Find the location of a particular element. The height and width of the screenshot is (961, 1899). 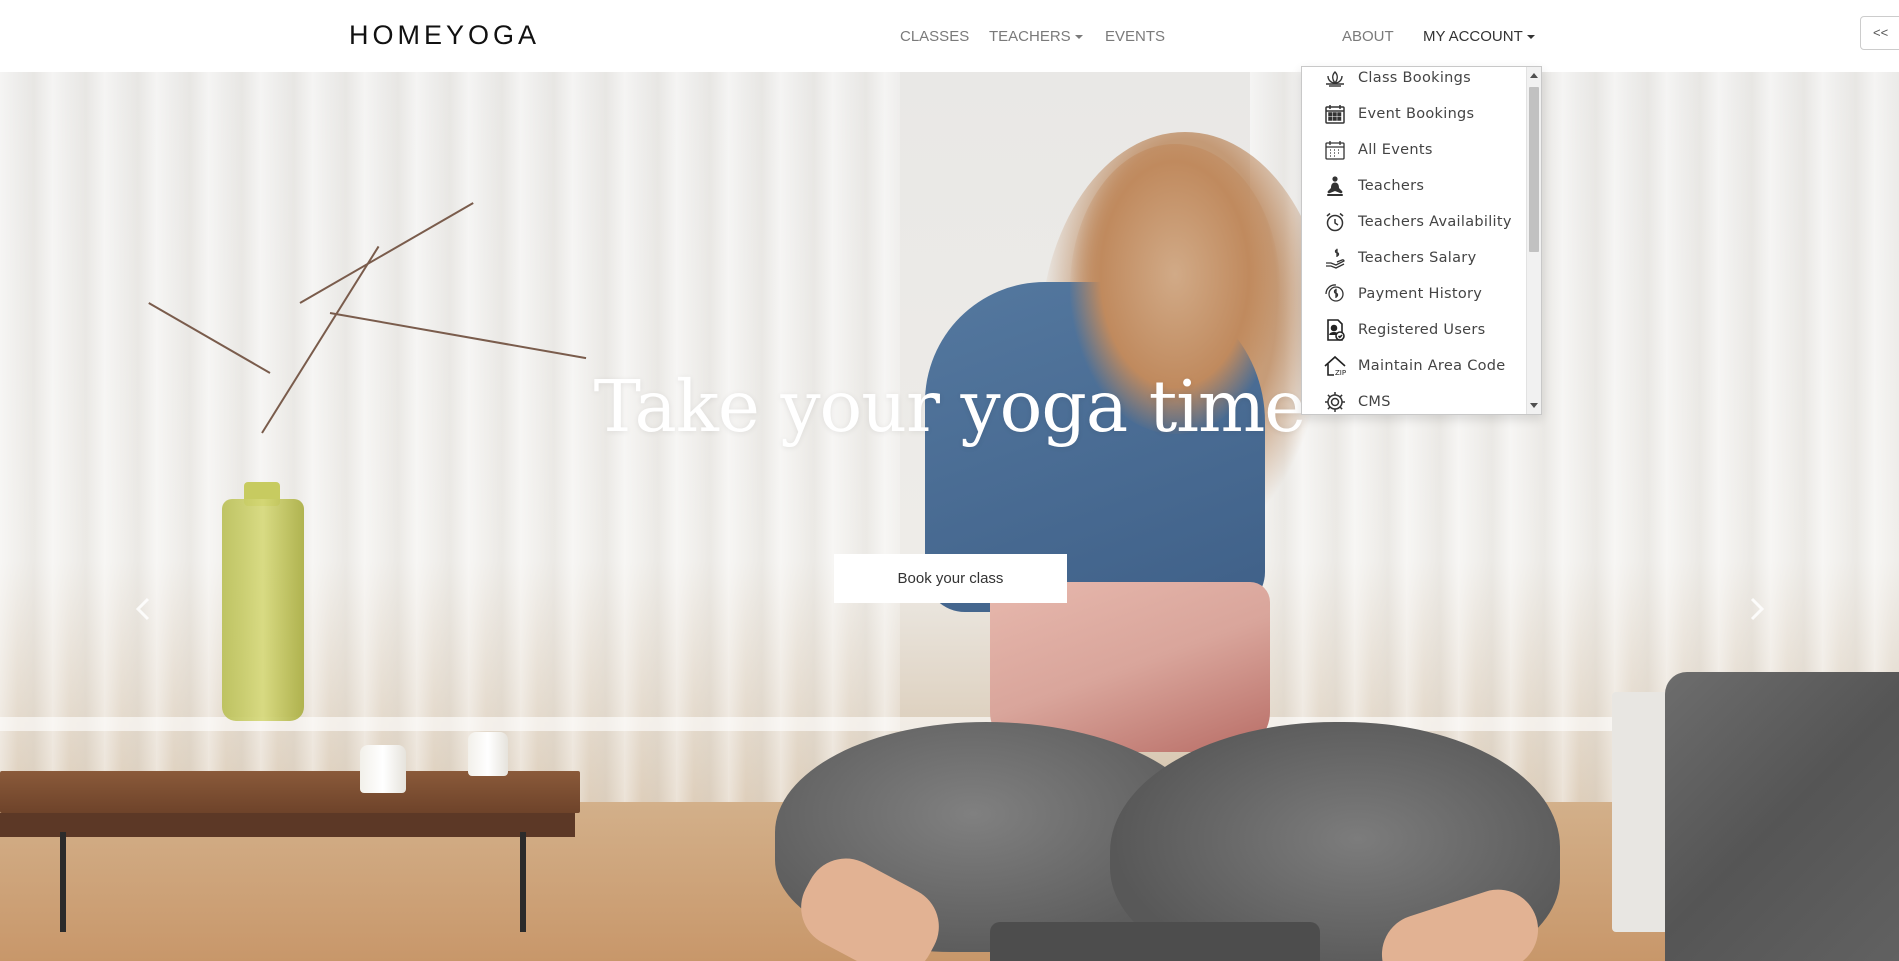

gear-icon is located at coordinates (1335, 402).